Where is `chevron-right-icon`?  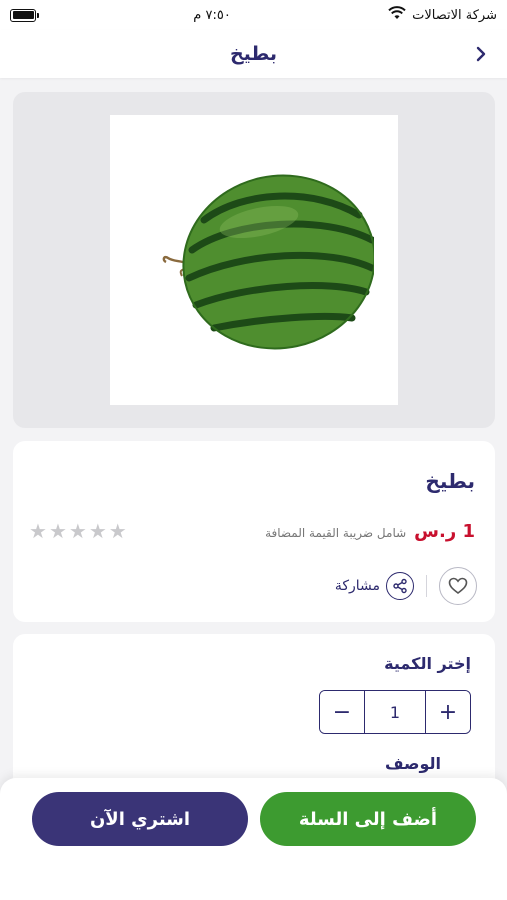 chevron-right-icon is located at coordinates (481, 54).